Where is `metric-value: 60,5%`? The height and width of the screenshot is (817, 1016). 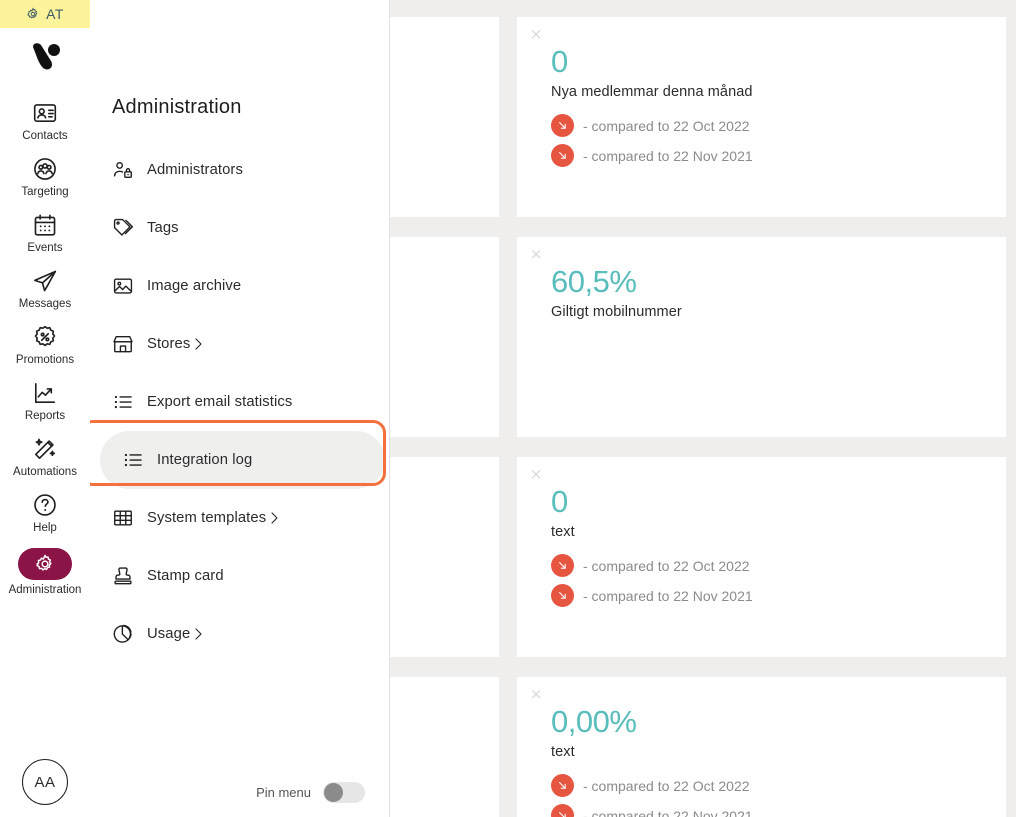 metric-value: 60,5% is located at coordinates (594, 281).